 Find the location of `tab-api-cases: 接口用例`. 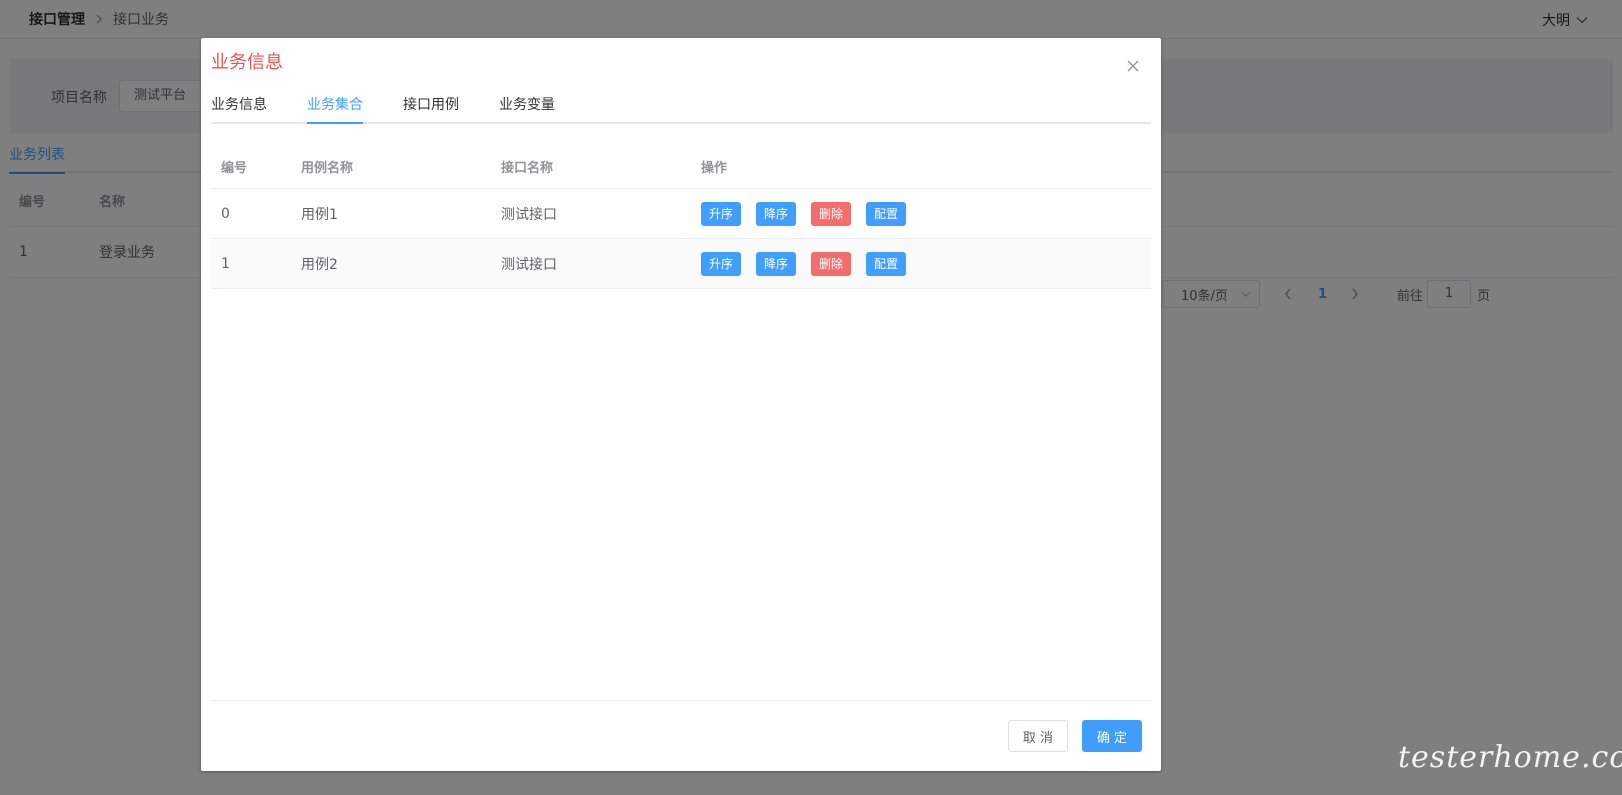

tab-api-cases: 接口用例 is located at coordinates (431, 109).